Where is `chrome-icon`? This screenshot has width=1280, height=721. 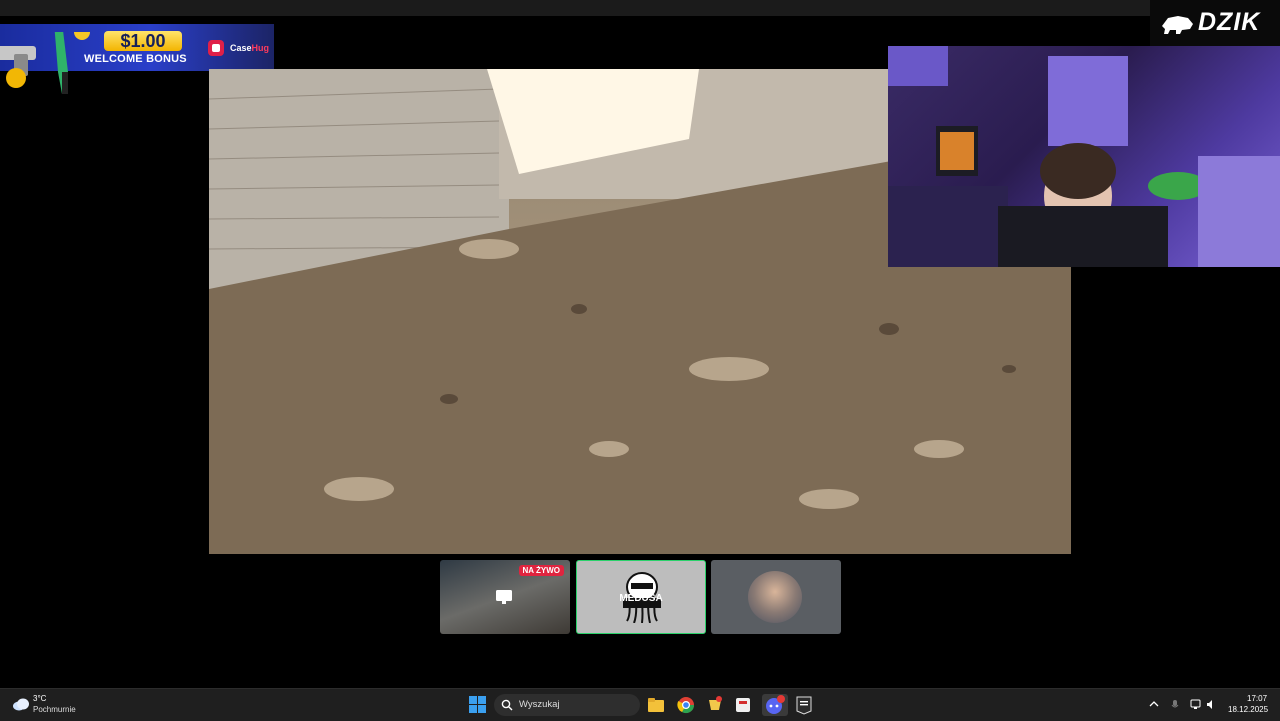 chrome-icon is located at coordinates (686, 705).